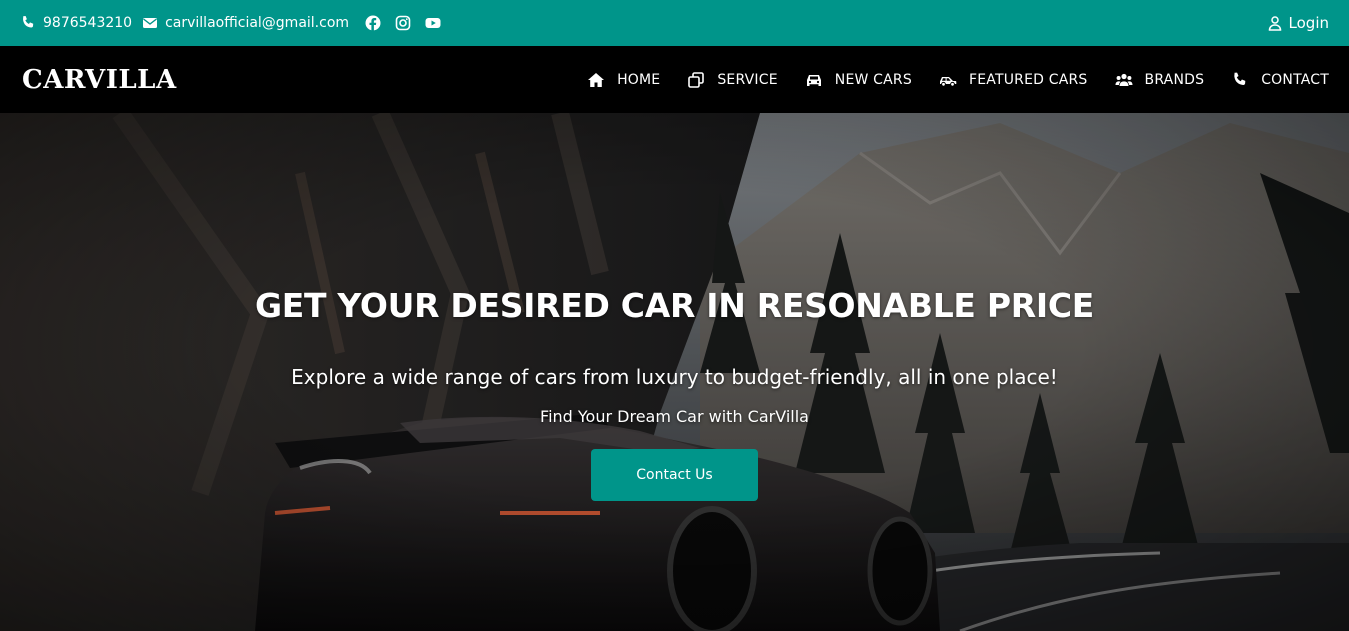  I want to click on user-icon, so click(1274, 23).